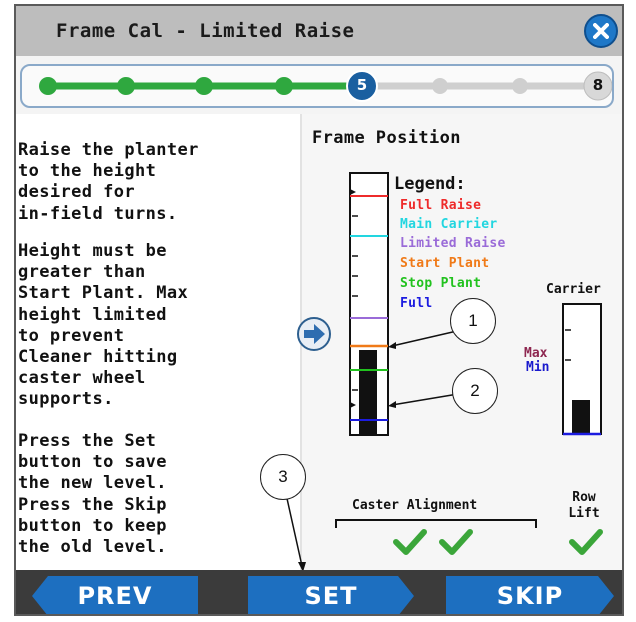  What do you see at coordinates (283, 477) in the screenshot?
I see `callout-3: 3` at bounding box center [283, 477].